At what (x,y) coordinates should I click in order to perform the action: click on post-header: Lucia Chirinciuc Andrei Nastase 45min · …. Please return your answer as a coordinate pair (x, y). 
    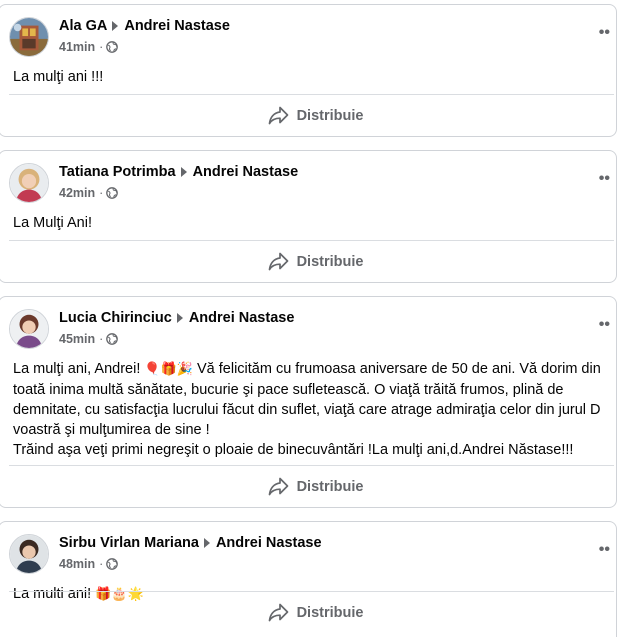
    Looking at the image, I should click on (308, 326).